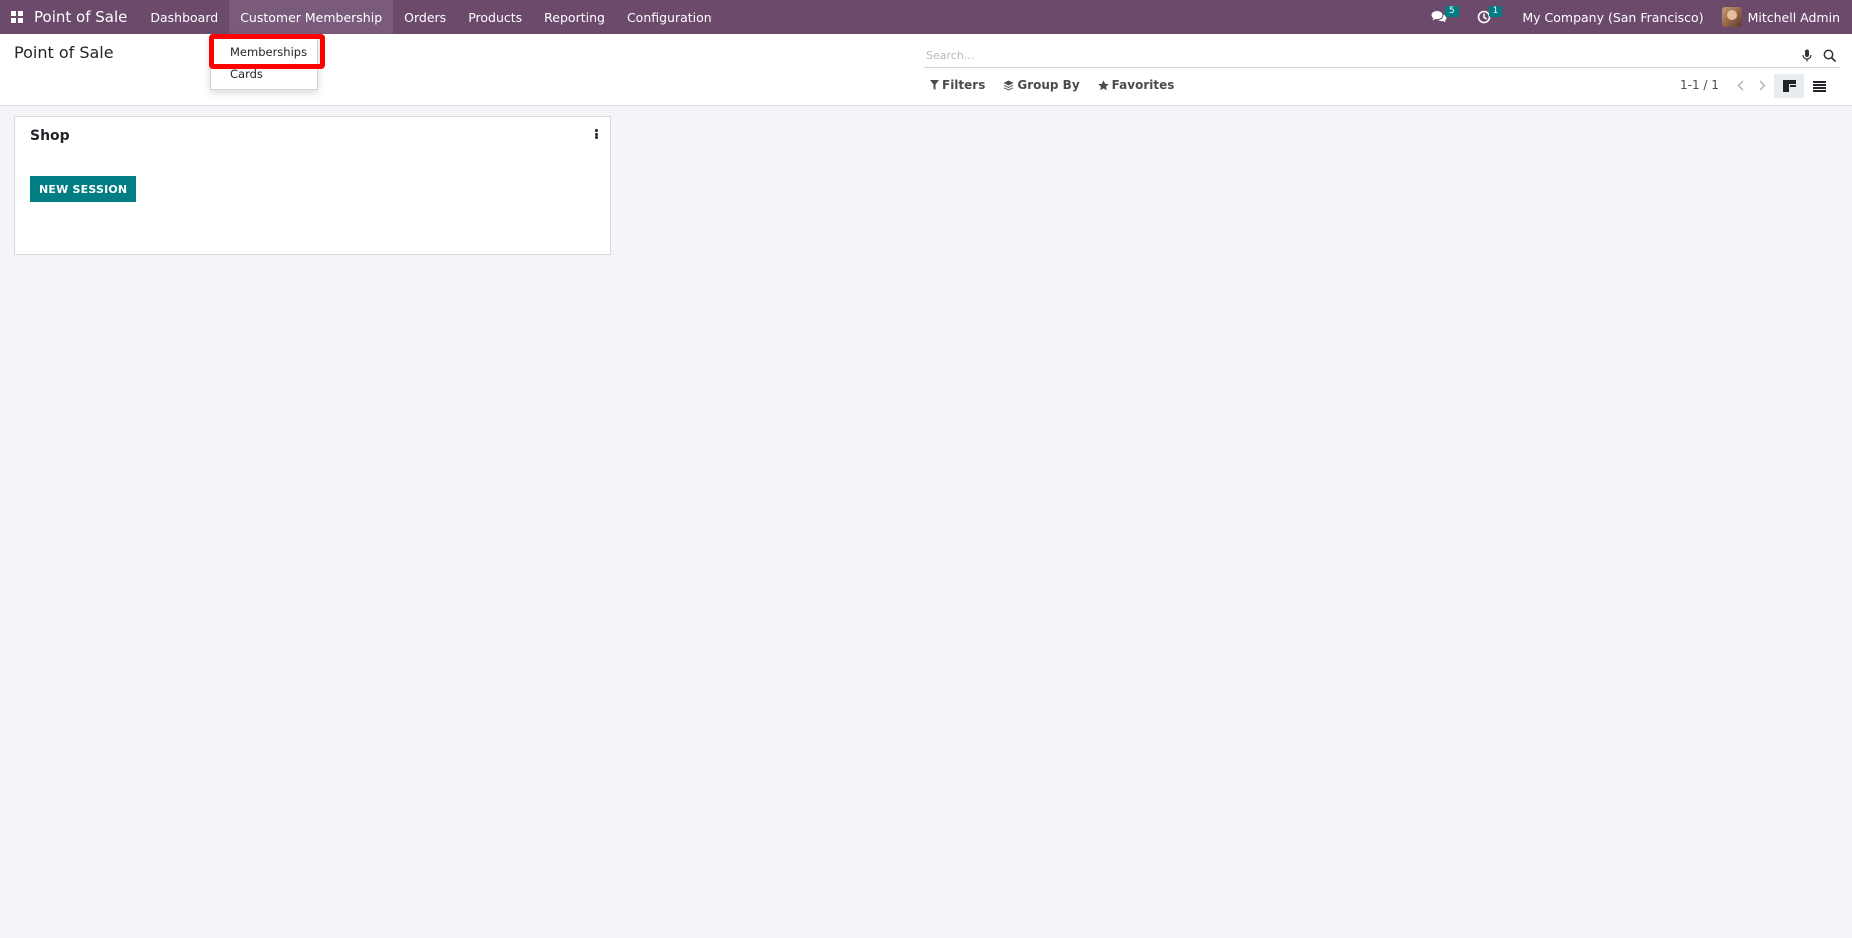 Image resolution: width=1852 pixels, height=938 pixels. Describe the element at coordinates (1451, 11) in the screenshot. I see `messages-badge: 5` at that location.